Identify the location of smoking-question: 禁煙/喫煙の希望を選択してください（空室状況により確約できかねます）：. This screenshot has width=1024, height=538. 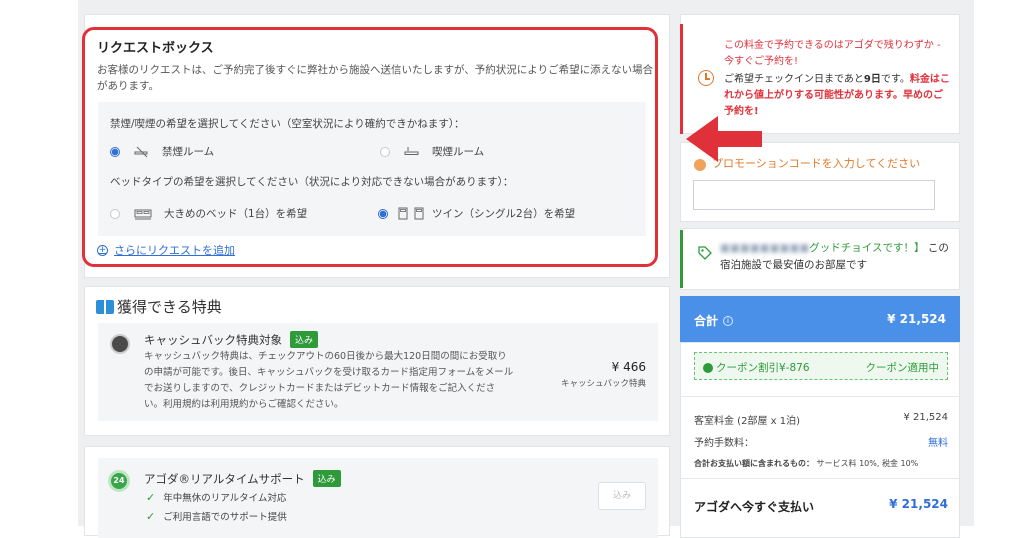
(287, 124).